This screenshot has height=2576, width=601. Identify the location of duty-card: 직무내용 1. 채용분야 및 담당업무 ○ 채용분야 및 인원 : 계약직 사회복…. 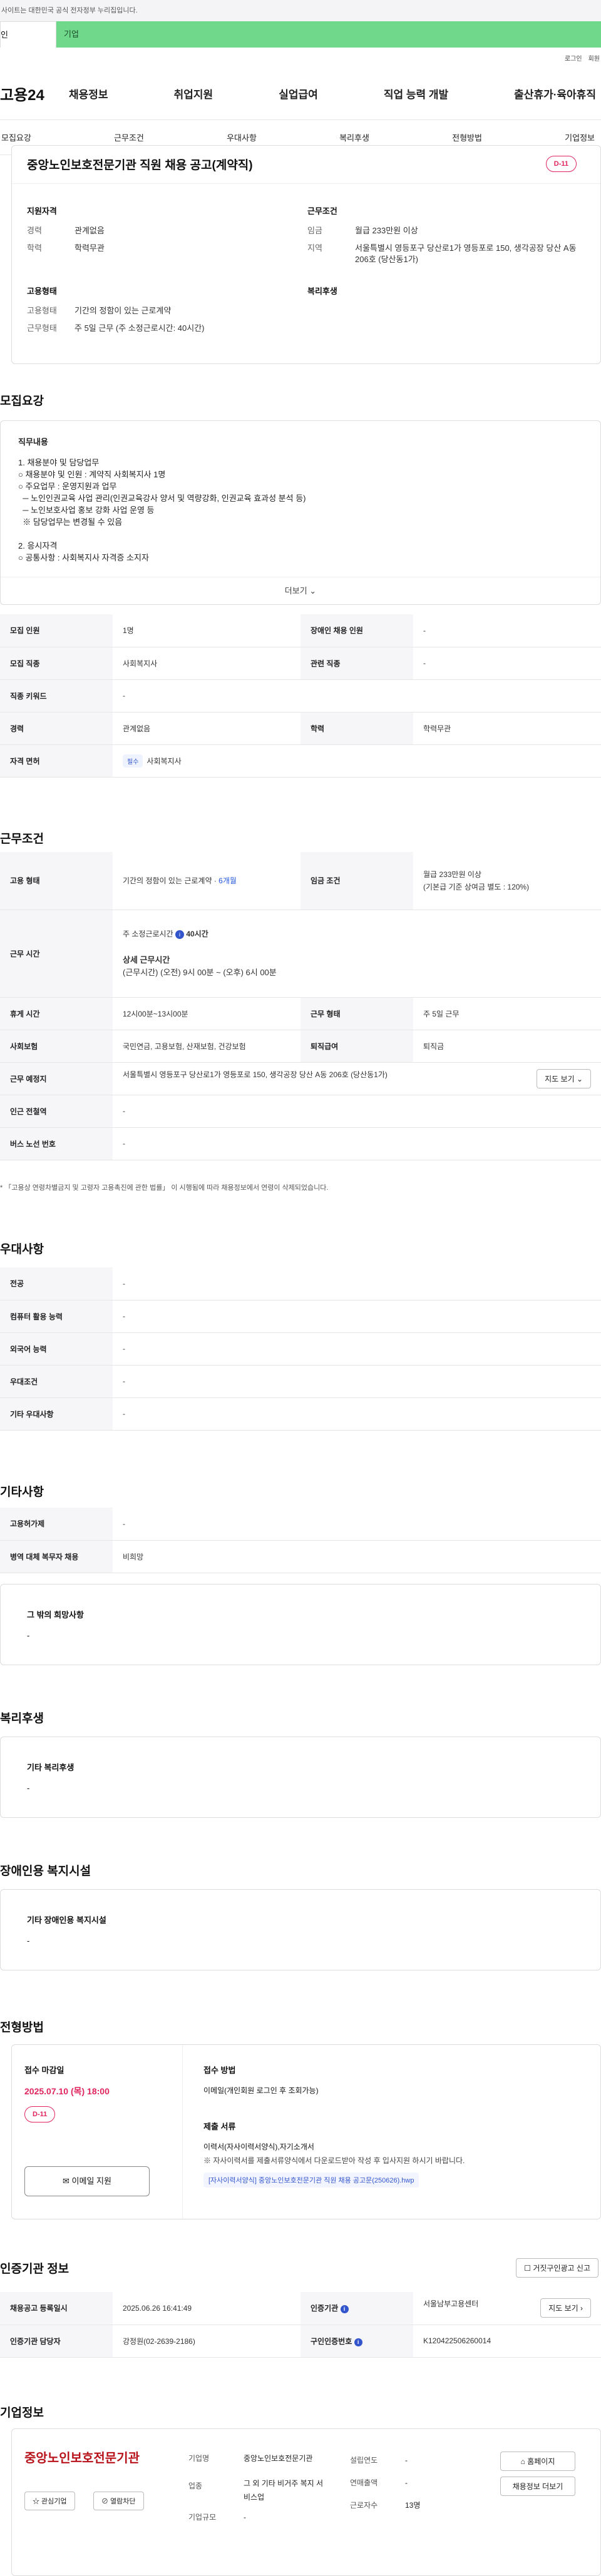
(300, 512).